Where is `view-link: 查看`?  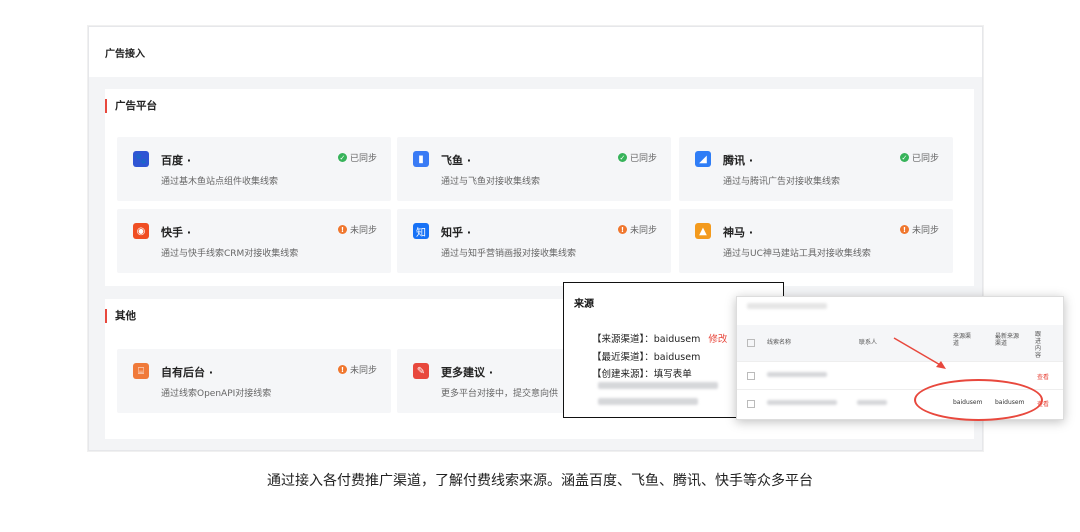
view-link: 查看 is located at coordinates (1043, 376).